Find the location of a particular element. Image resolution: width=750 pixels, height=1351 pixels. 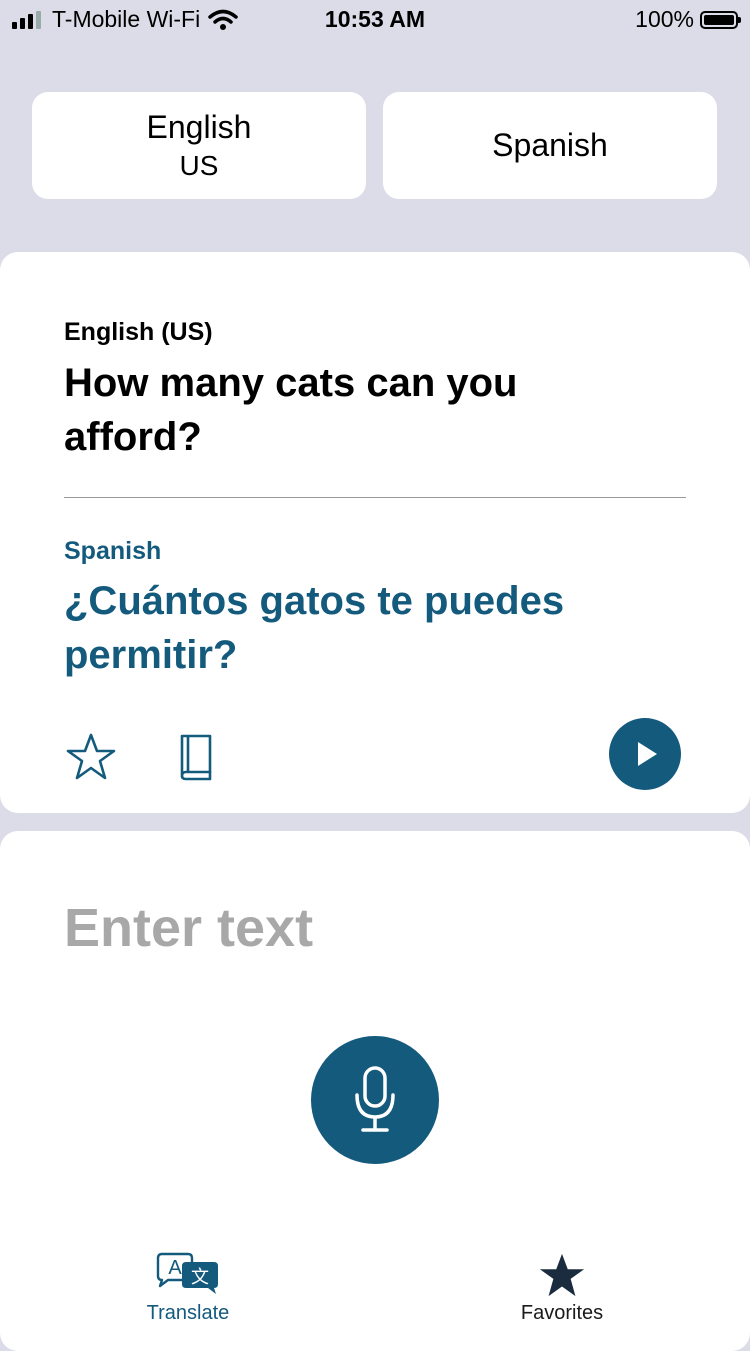

text-input: Enter text is located at coordinates (188, 928).